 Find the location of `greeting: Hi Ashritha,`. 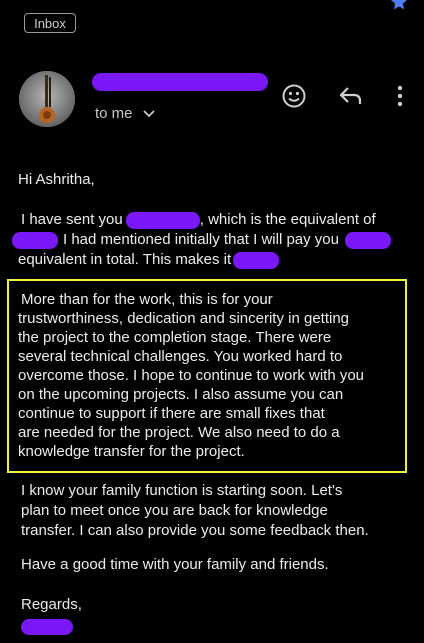

greeting: Hi Ashritha, is located at coordinates (56, 179).